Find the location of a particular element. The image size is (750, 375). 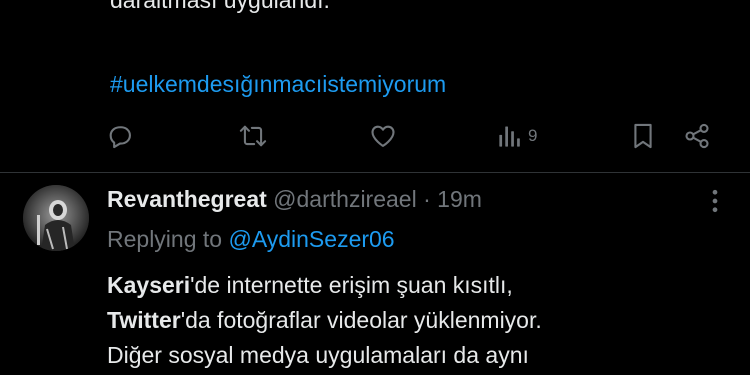

timestamp: 19m is located at coordinates (459, 199).